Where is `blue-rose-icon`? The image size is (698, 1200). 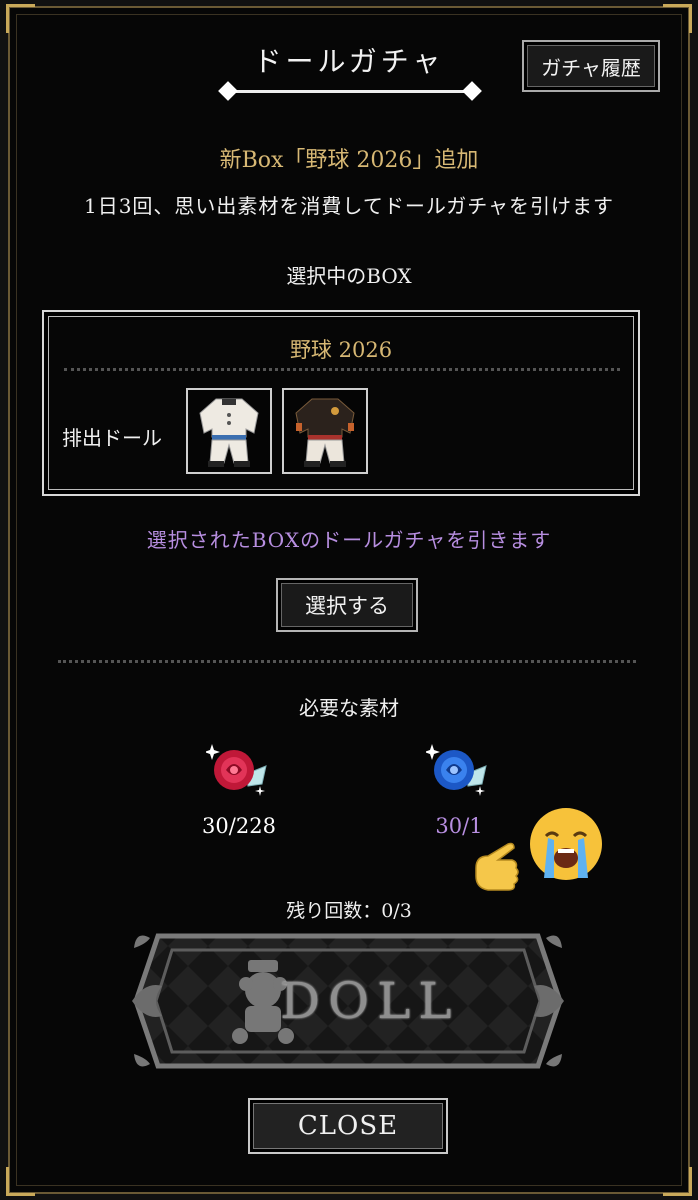
blue-rose-icon is located at coordinates (458, 771).